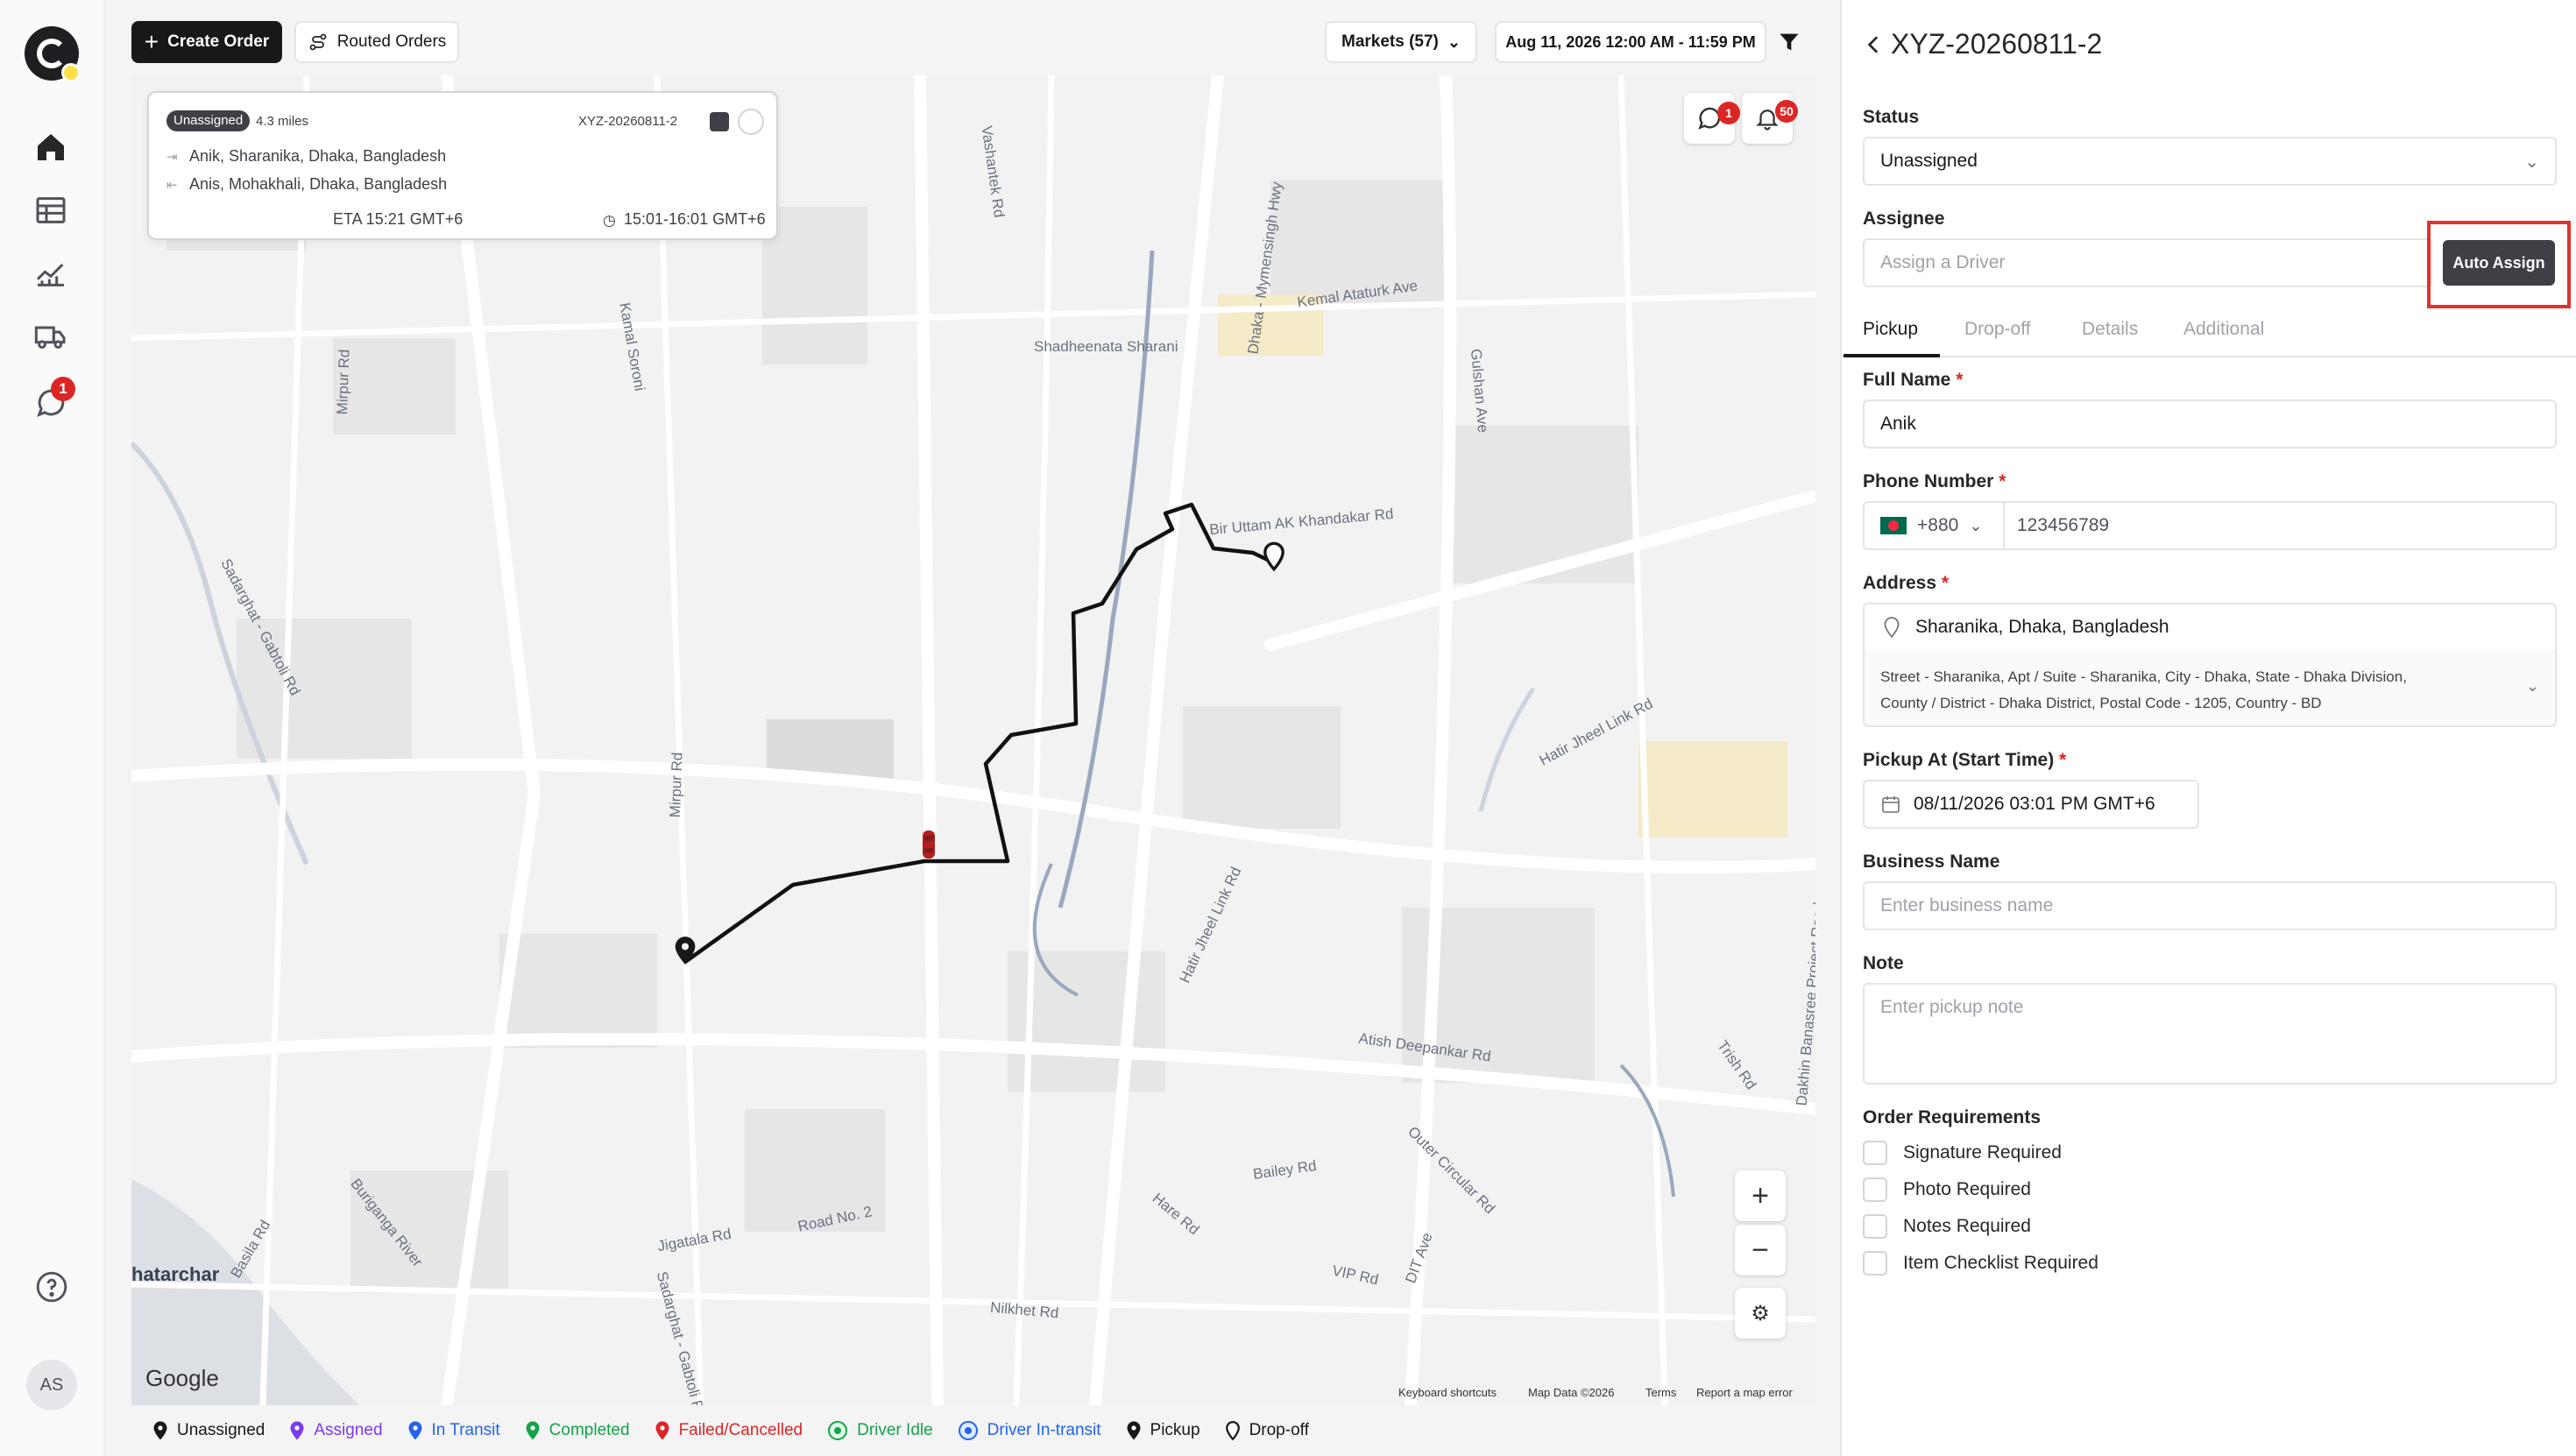  What do you see at coordinates (1997, 44) in the screenshot?
I see `order-title: XYZ-20260811-2` at bounding box center [1997, 44].